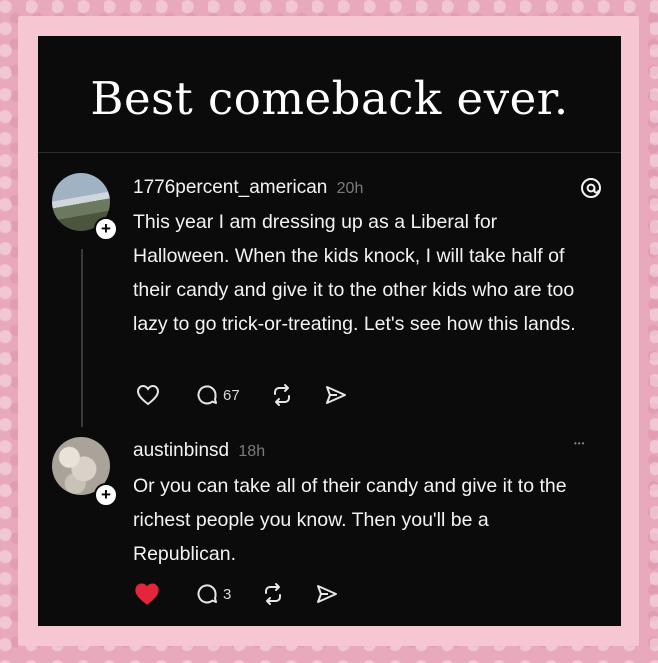  What do you see at coordinates (252, 451) in the screenshot?
I see `timestamp: 18h` at bounding box center [252, 451].